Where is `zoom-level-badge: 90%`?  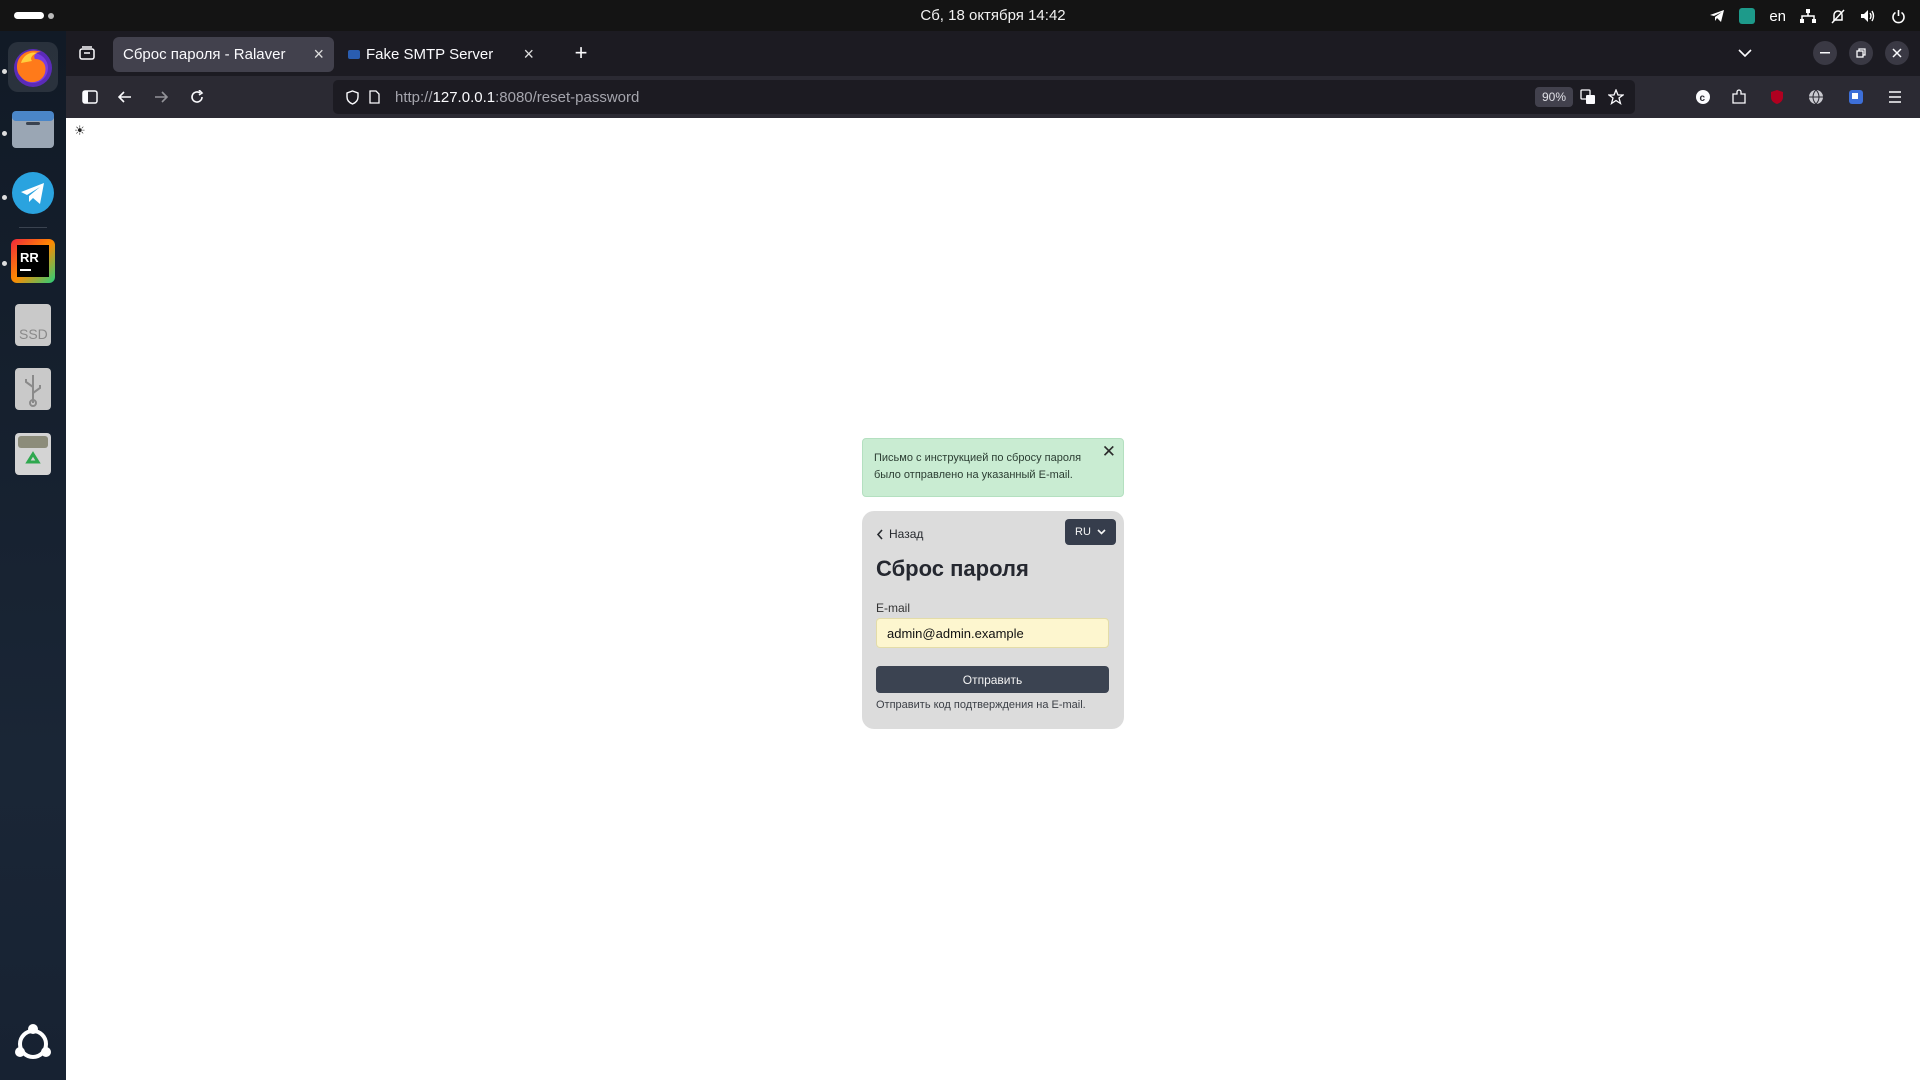 zoom-level-badge: 90% is located at coordinates (1554, 97).